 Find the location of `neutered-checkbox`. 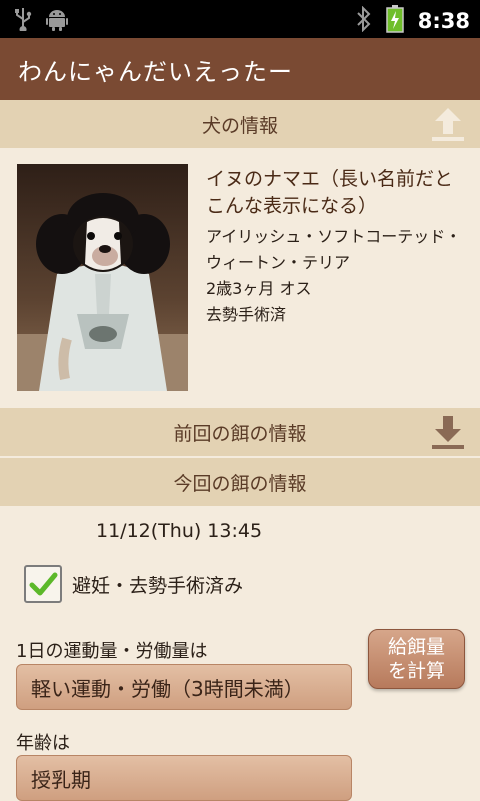

neutered-checkbox is located at coordinates (43, 584).